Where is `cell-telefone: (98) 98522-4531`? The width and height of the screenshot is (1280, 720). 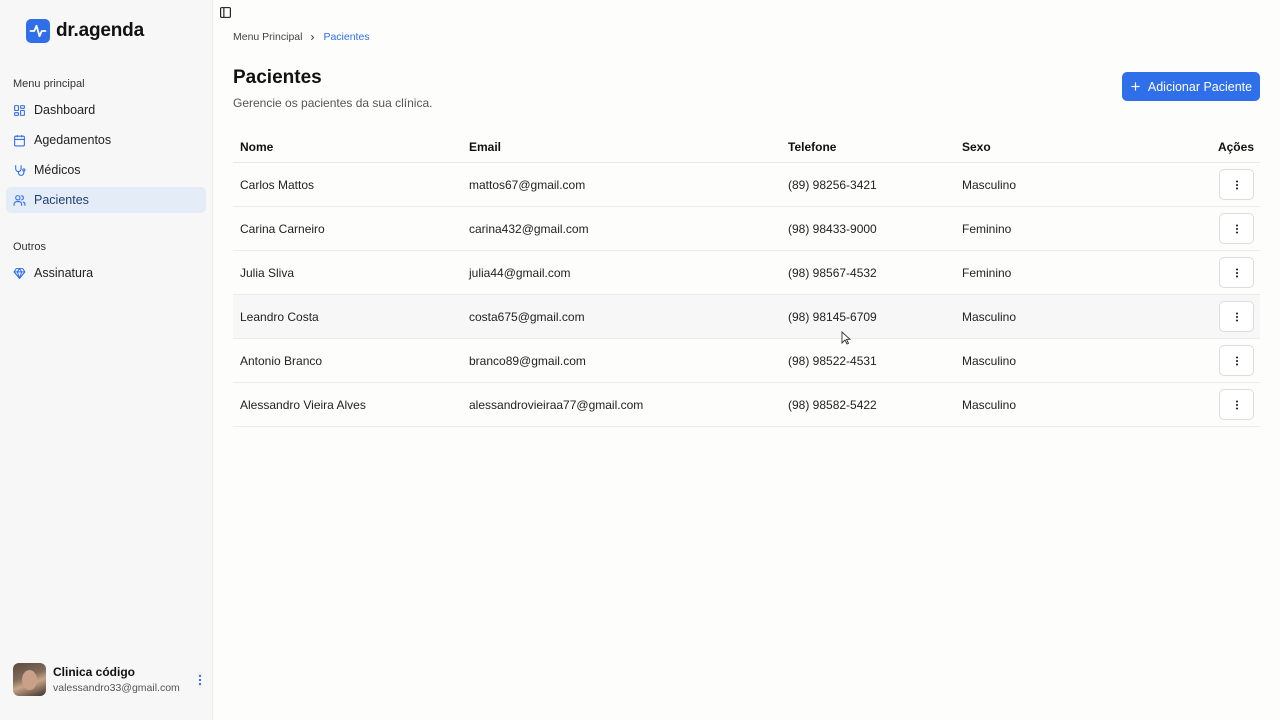 cell-telefone: (98) 98522-4531 is located at coordinates (832, 360).